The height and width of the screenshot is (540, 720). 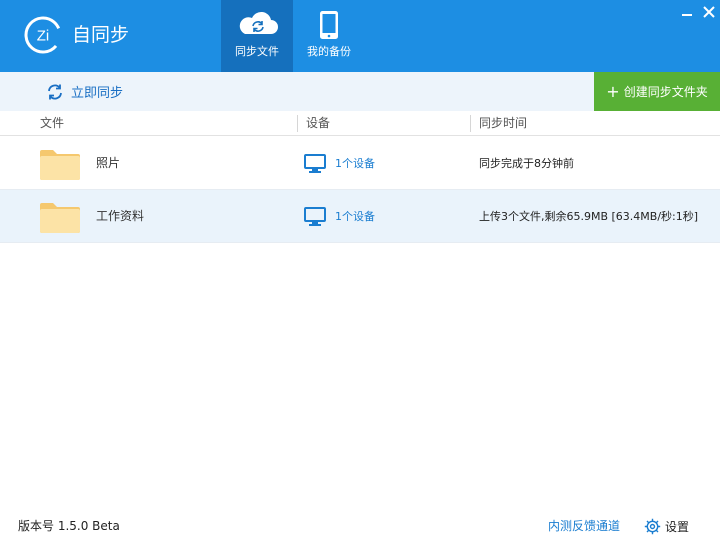 What do you see at coordinates (258, 22) in the screenshot?
I see `cloud-sync-icon` at bounding box center [258, 22].